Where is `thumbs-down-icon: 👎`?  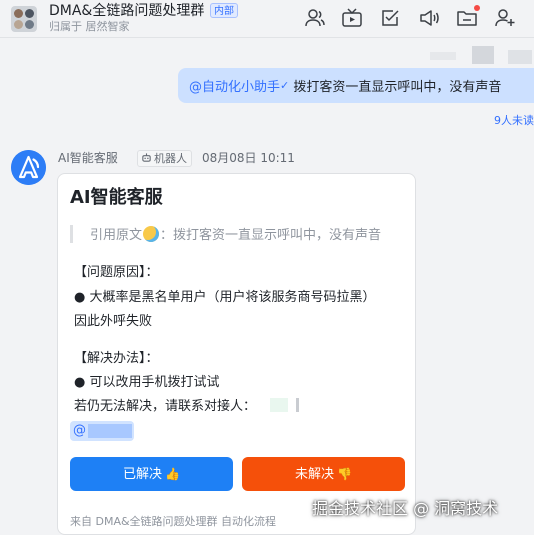 thumbs-down-icon: 👎 is located at coordinates (344, 474).